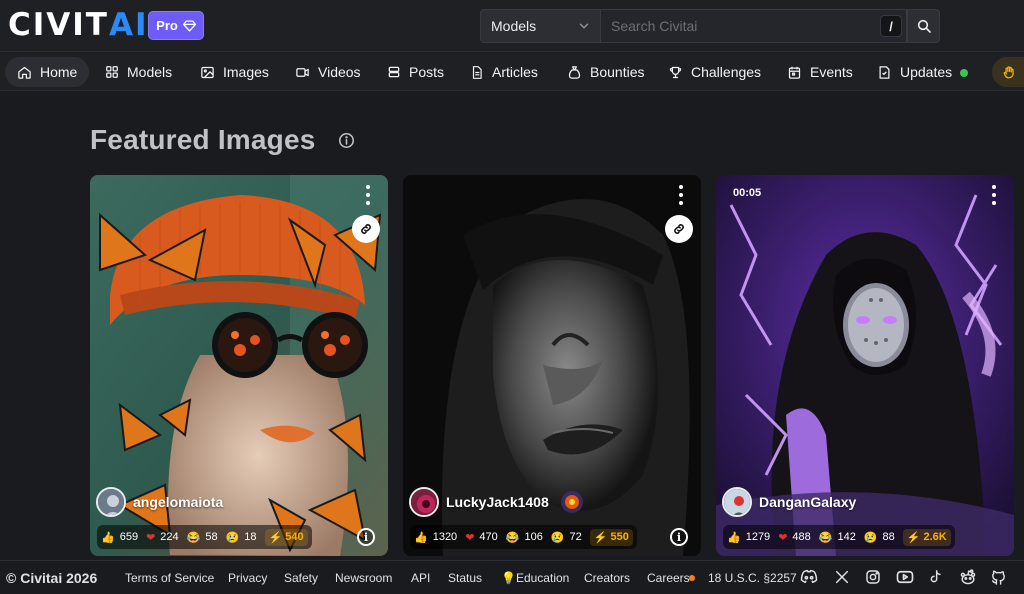  I want to click on nav-images: Images, so click(234, 72).